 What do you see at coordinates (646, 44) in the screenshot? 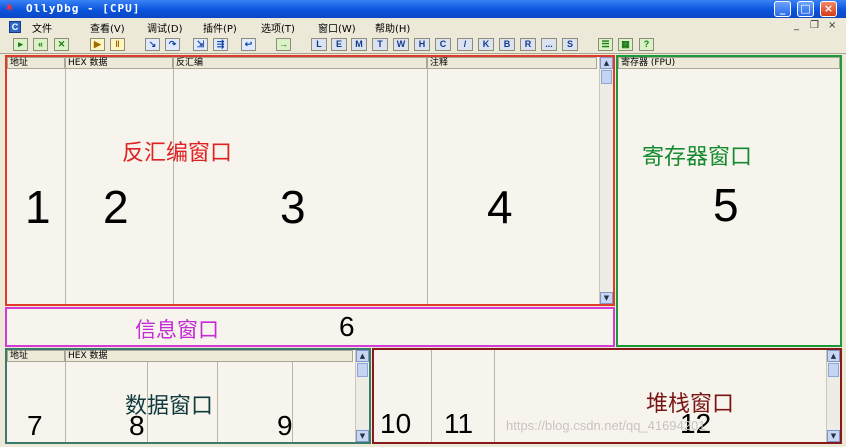
I see `help-icon: ?` at bounding box center [646, 44].